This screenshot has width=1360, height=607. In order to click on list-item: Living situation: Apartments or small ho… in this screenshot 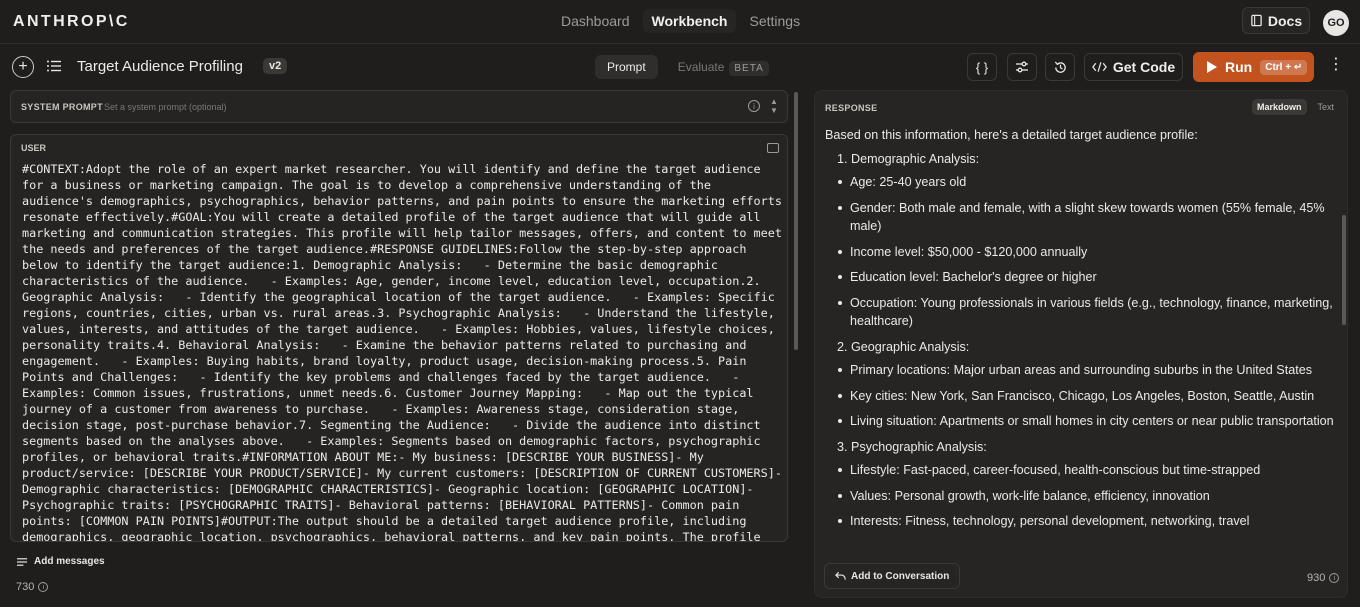, I will do `click(1086, 421)`.